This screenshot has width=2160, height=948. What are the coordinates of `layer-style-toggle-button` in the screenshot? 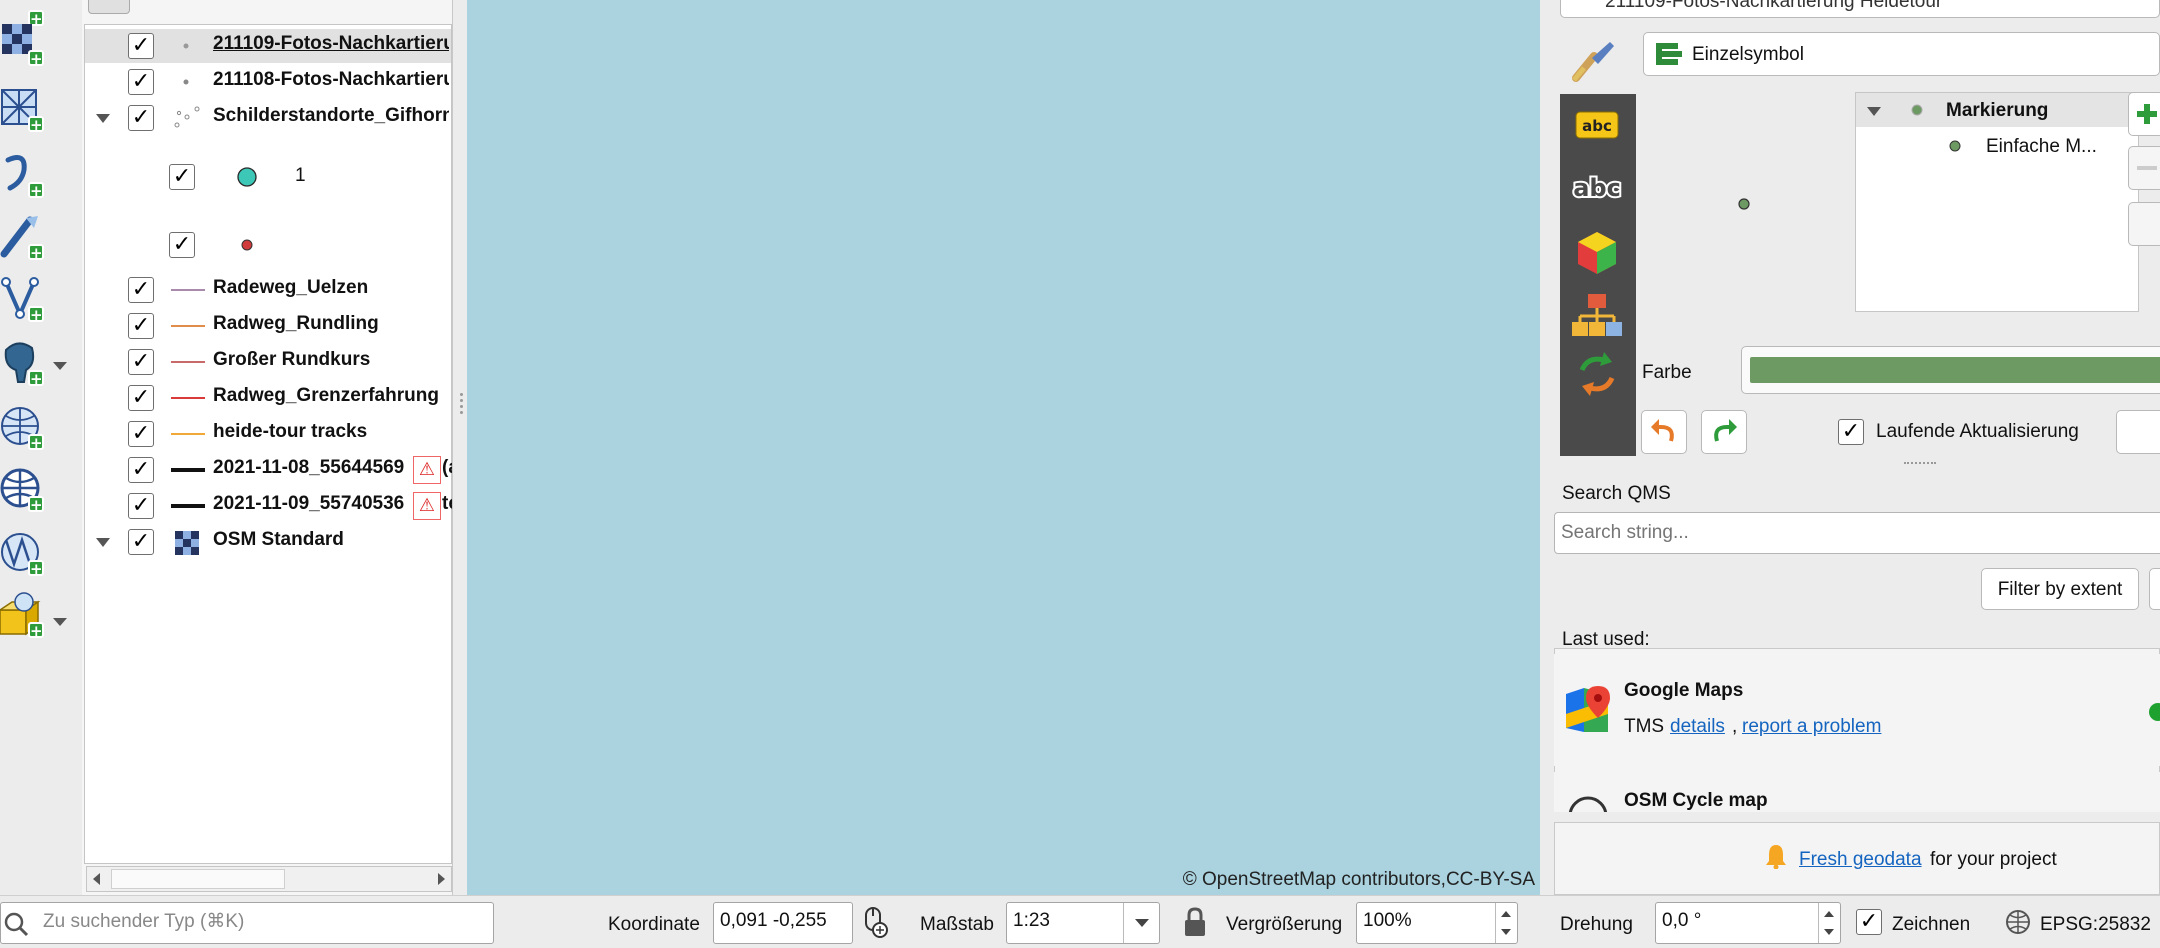 It's located at (109, 7).